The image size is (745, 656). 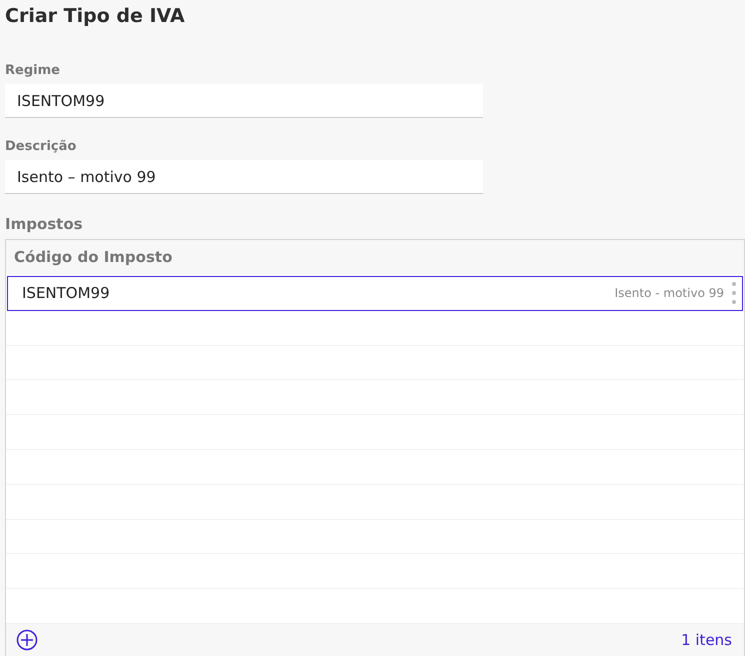 I want to click on item-count: 1 itens, so click(x=706, y=640).